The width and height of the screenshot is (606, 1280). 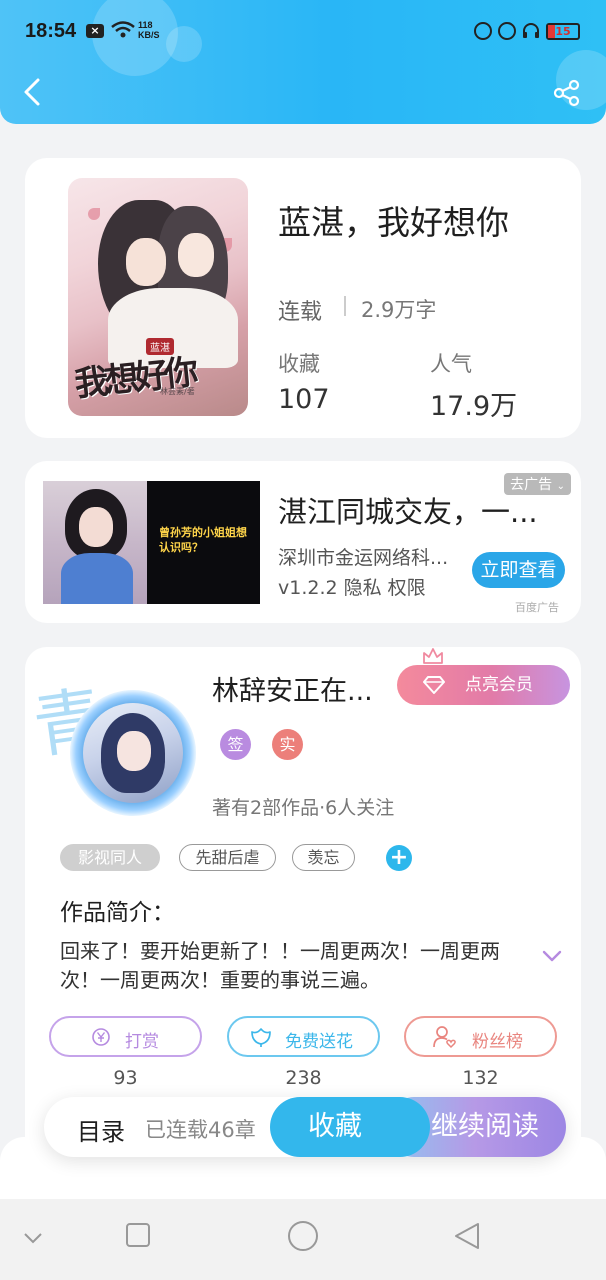 What do you see at coordinates (393, 222) in the screenshot?
I see `book-title: 蓝湛，我好想你` at bounding box center [393, 222].